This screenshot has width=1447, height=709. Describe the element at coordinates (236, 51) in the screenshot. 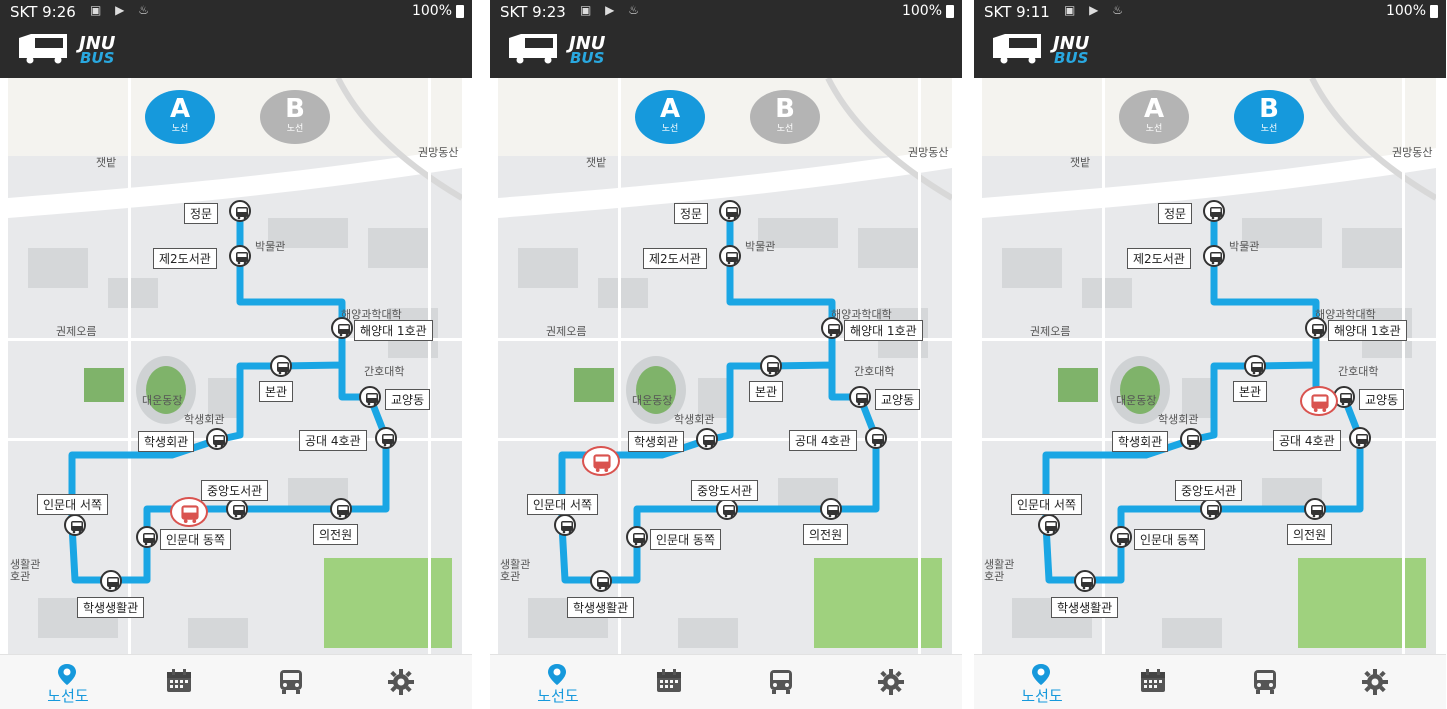

I see `app-bar: JNU BUS` at that location.